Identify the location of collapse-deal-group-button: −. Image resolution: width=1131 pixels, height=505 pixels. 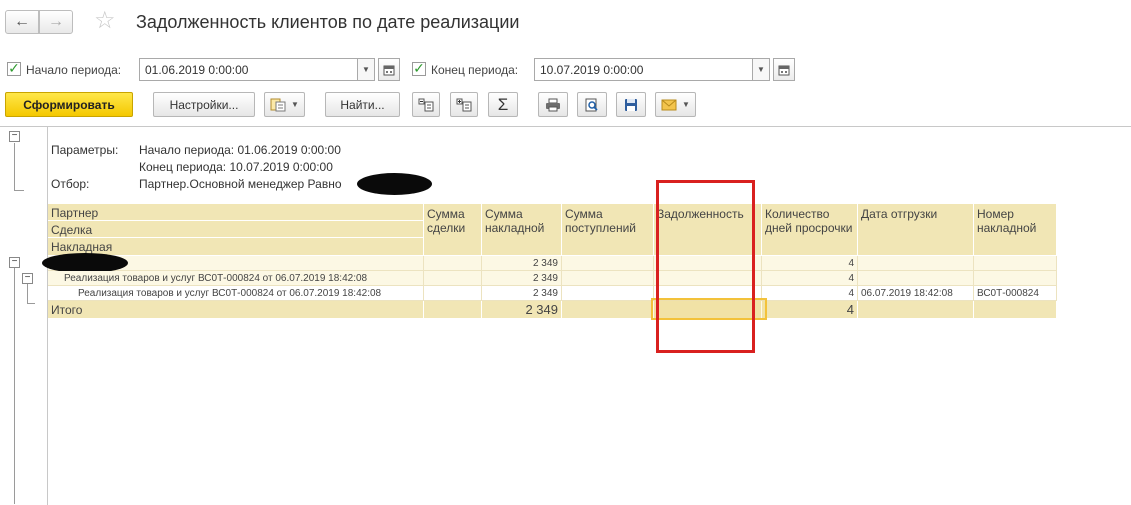
(27, 278).